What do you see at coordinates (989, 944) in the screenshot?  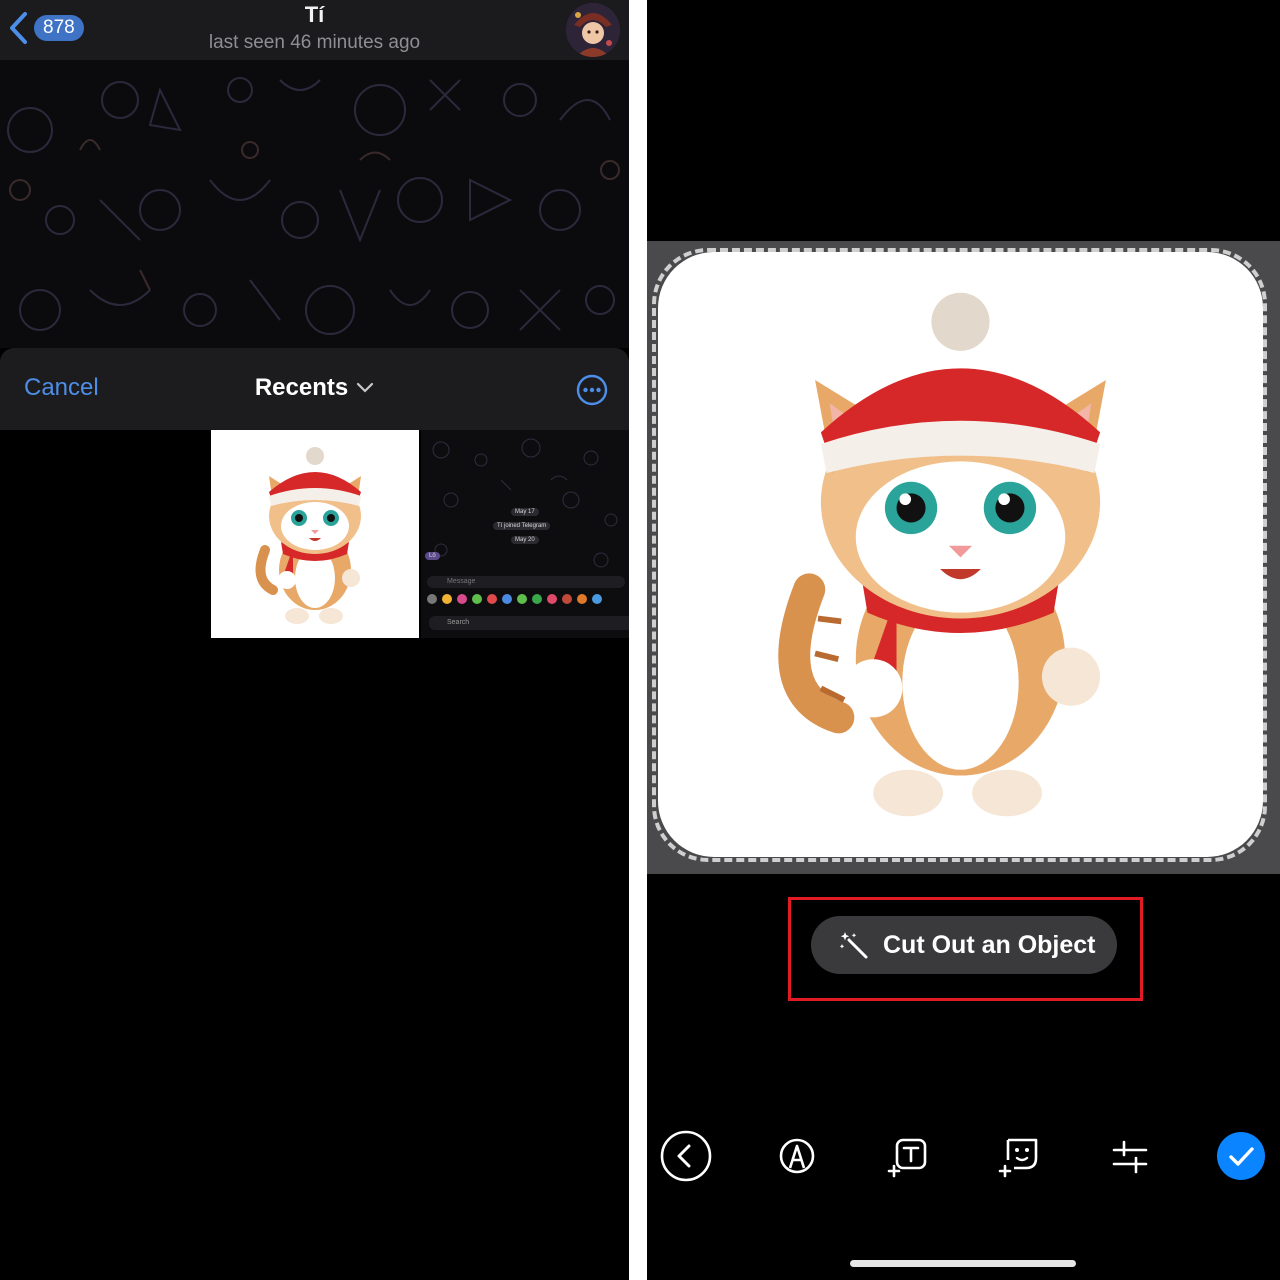 I see `cut-out-object-label: Cut Out an Object` at bounding box center [989, 944].